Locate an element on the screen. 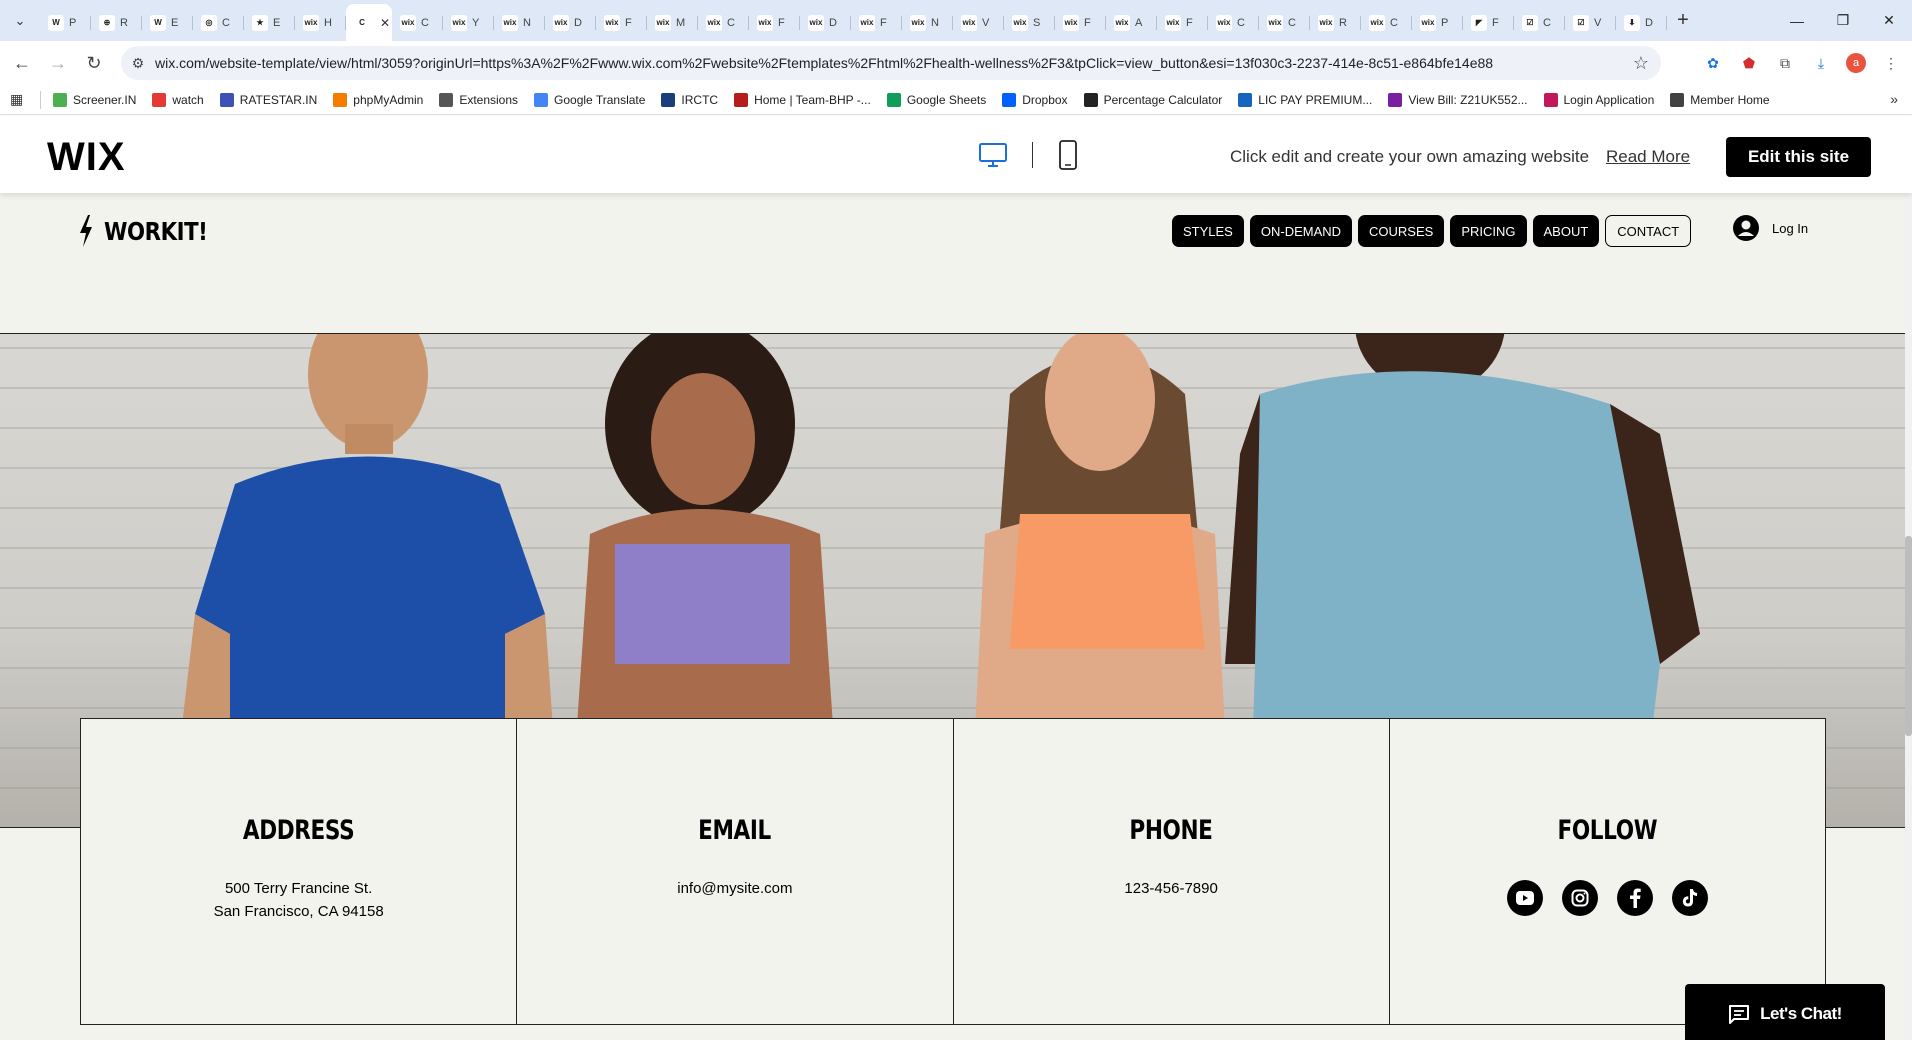 The width and height of the screenshot is (1912, 1040). chat-button: Let's Chat! is located at coordinates (1785, 1012).